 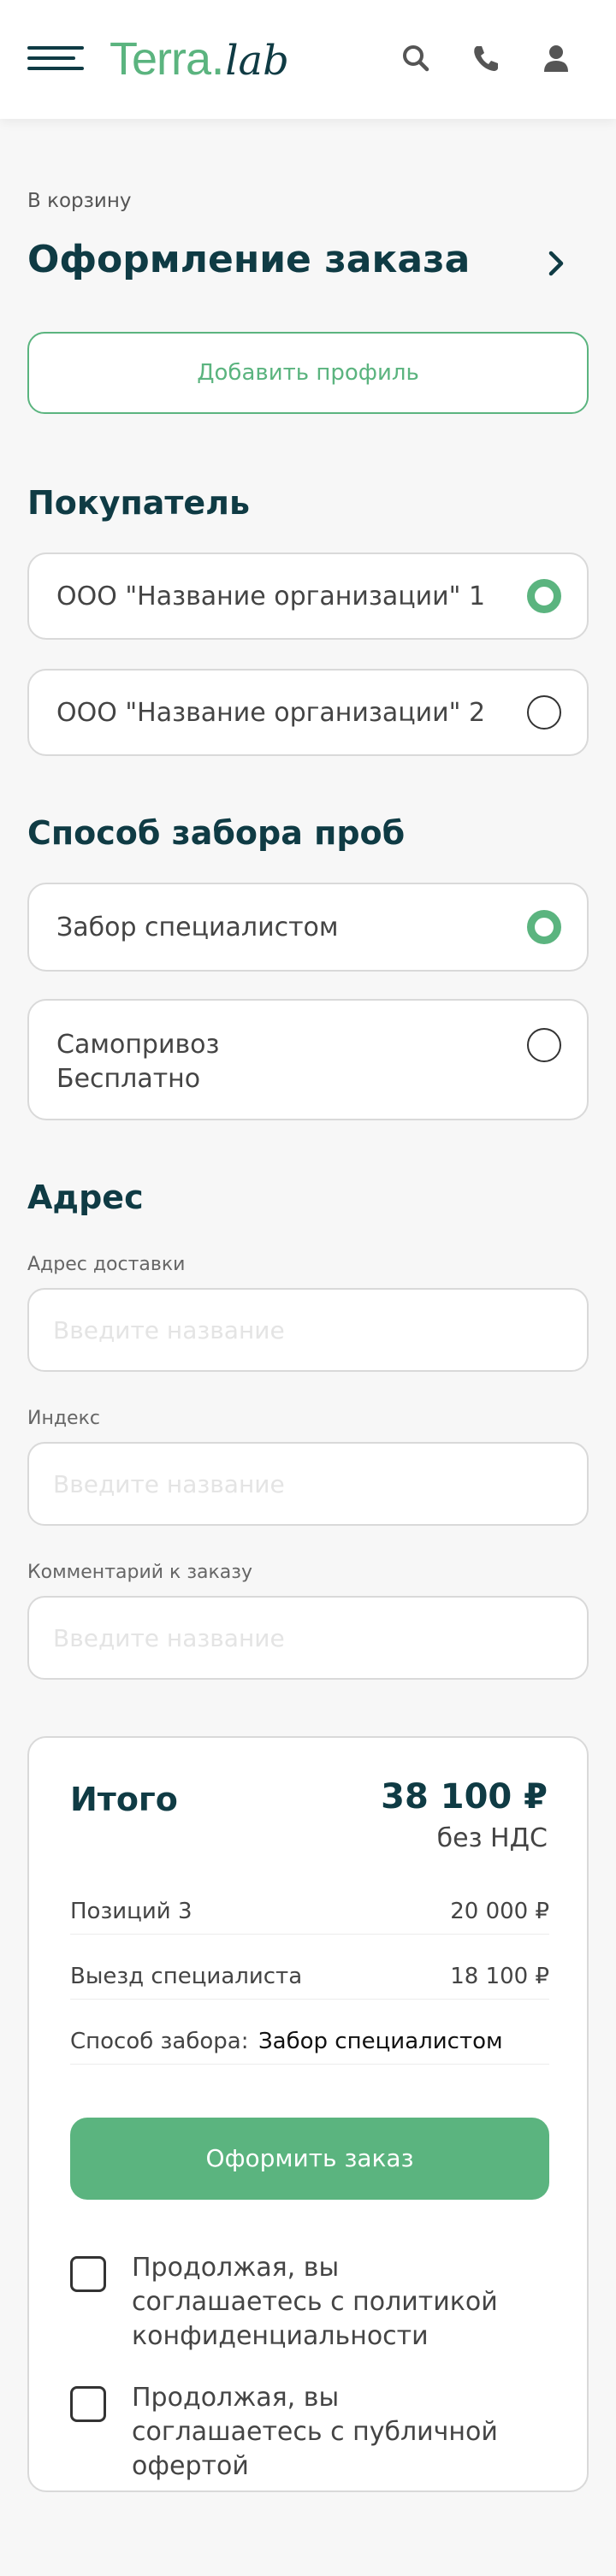 What do you see at coordinates (88, 2404) in the screenshot?
I see `public-offer-checkbox` at bounding box center [88, 2404].